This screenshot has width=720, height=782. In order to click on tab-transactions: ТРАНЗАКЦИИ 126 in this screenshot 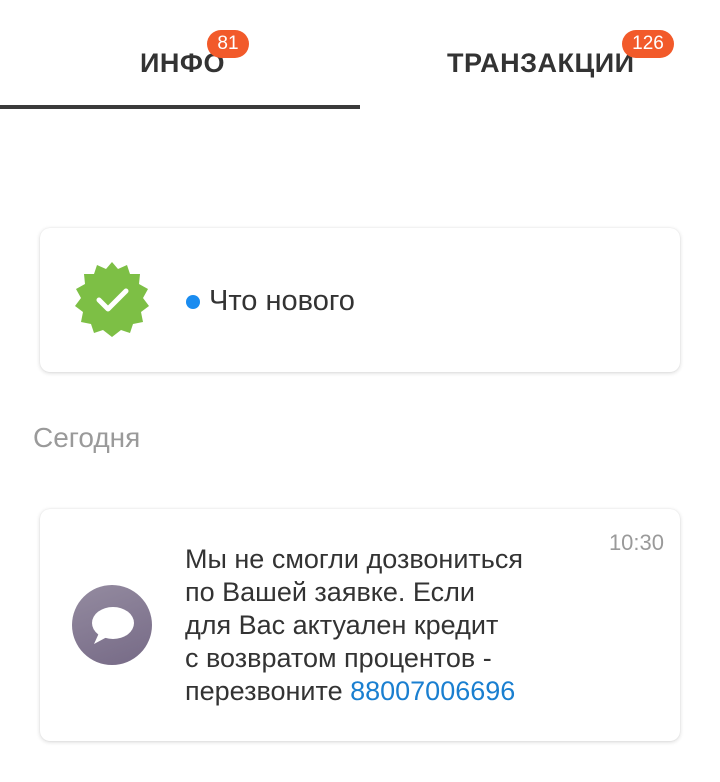, I will do `click(540, 55)`.